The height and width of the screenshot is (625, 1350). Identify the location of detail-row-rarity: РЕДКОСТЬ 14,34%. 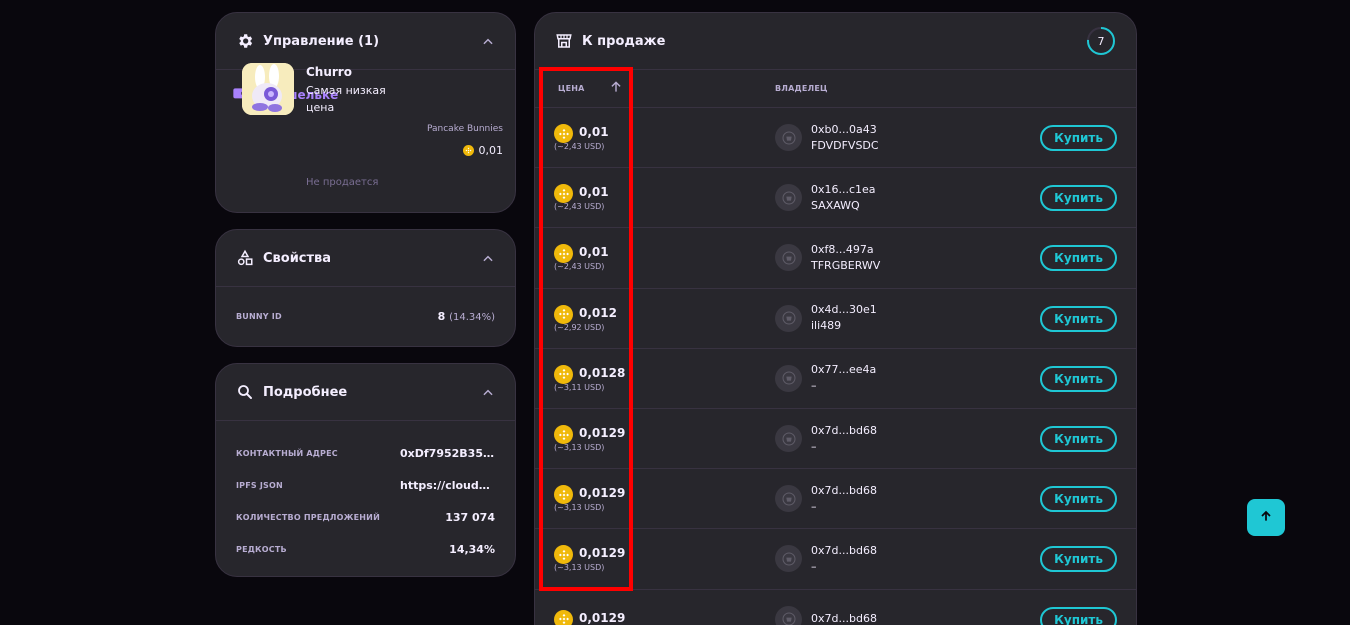
(365, 549).